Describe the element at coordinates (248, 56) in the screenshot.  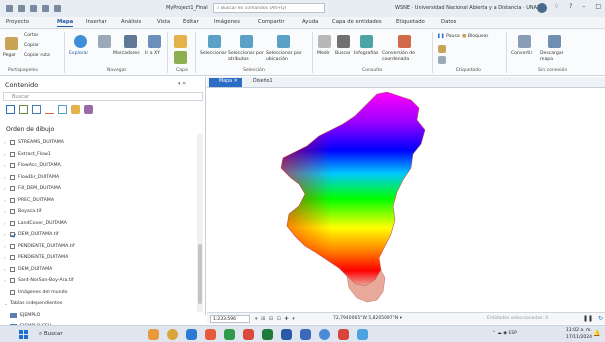
I see `select-by-attributes-button: Seleccionar por atributos` at that location.